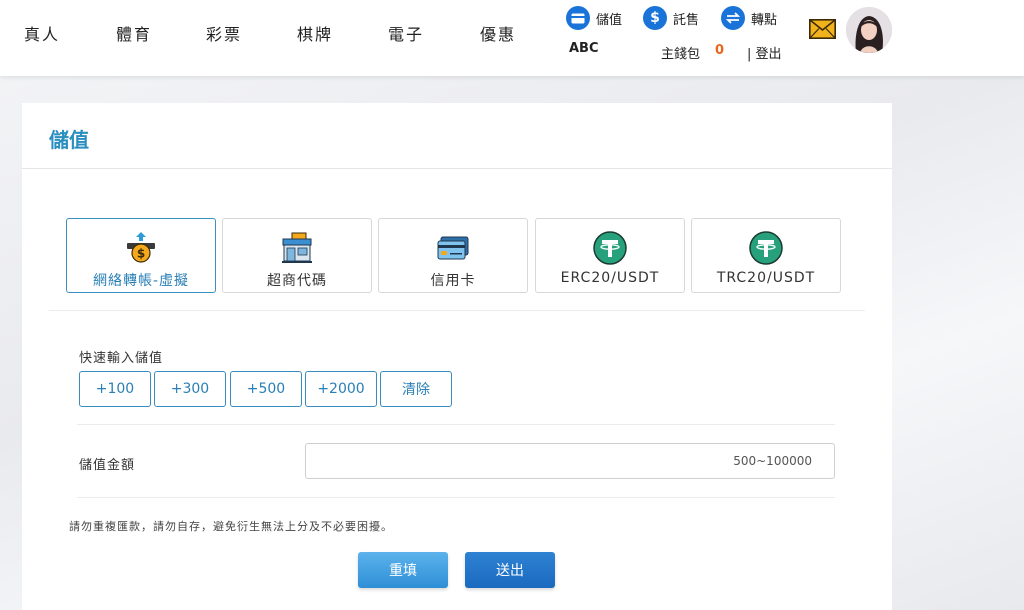 The height and width of the screenshot is (610, 1024). What do you see at coordinates (134, 33) in the screenshot?
I see `nav-sports: 體育` at bounding box center [134, 33].